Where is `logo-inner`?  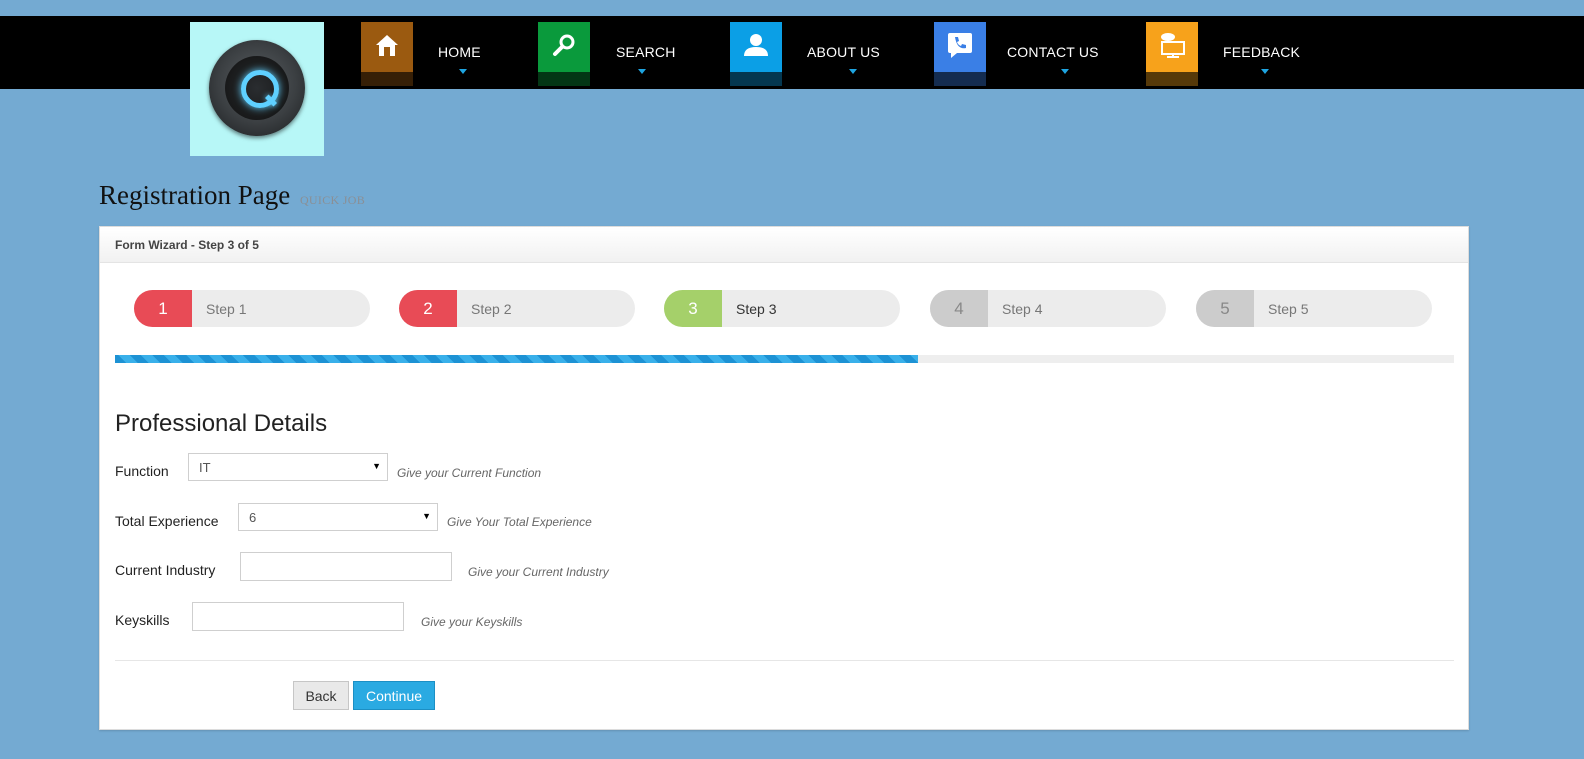 logo-inner is located at coordinates (257, 88).